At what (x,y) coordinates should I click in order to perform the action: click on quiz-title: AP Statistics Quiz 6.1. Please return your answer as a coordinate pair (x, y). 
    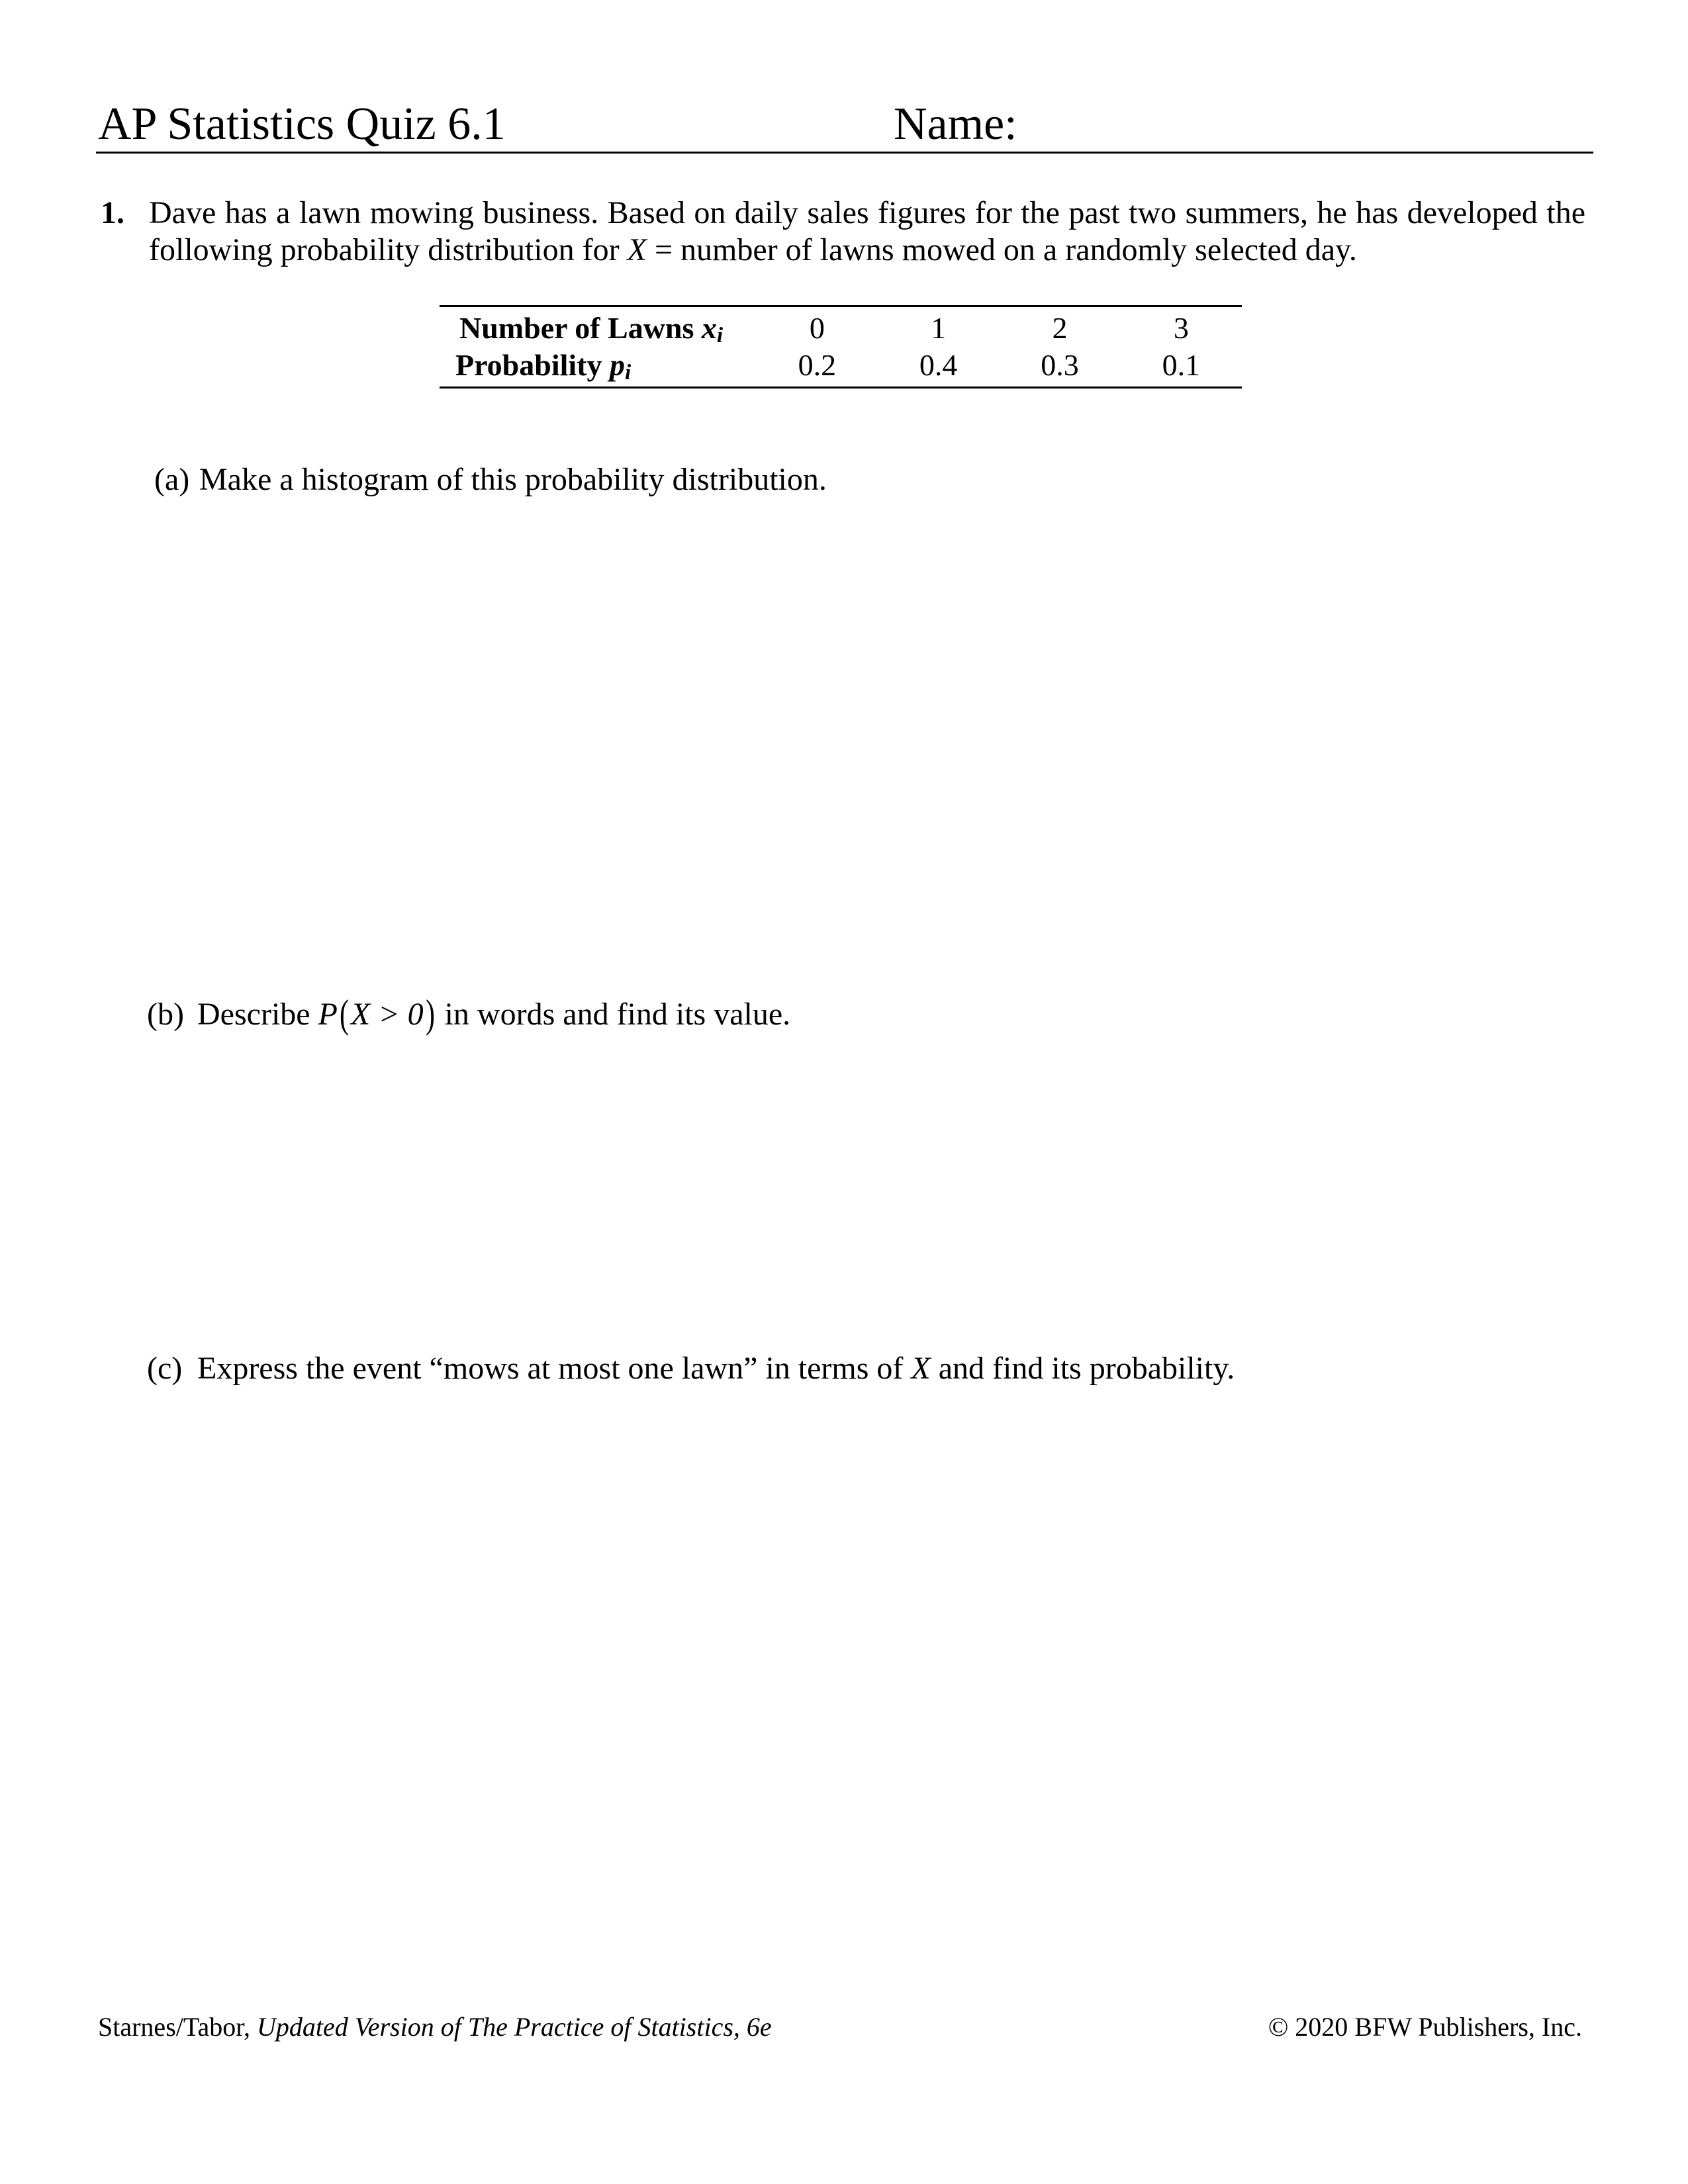
    Looking at the image, I should click on (302, 124).